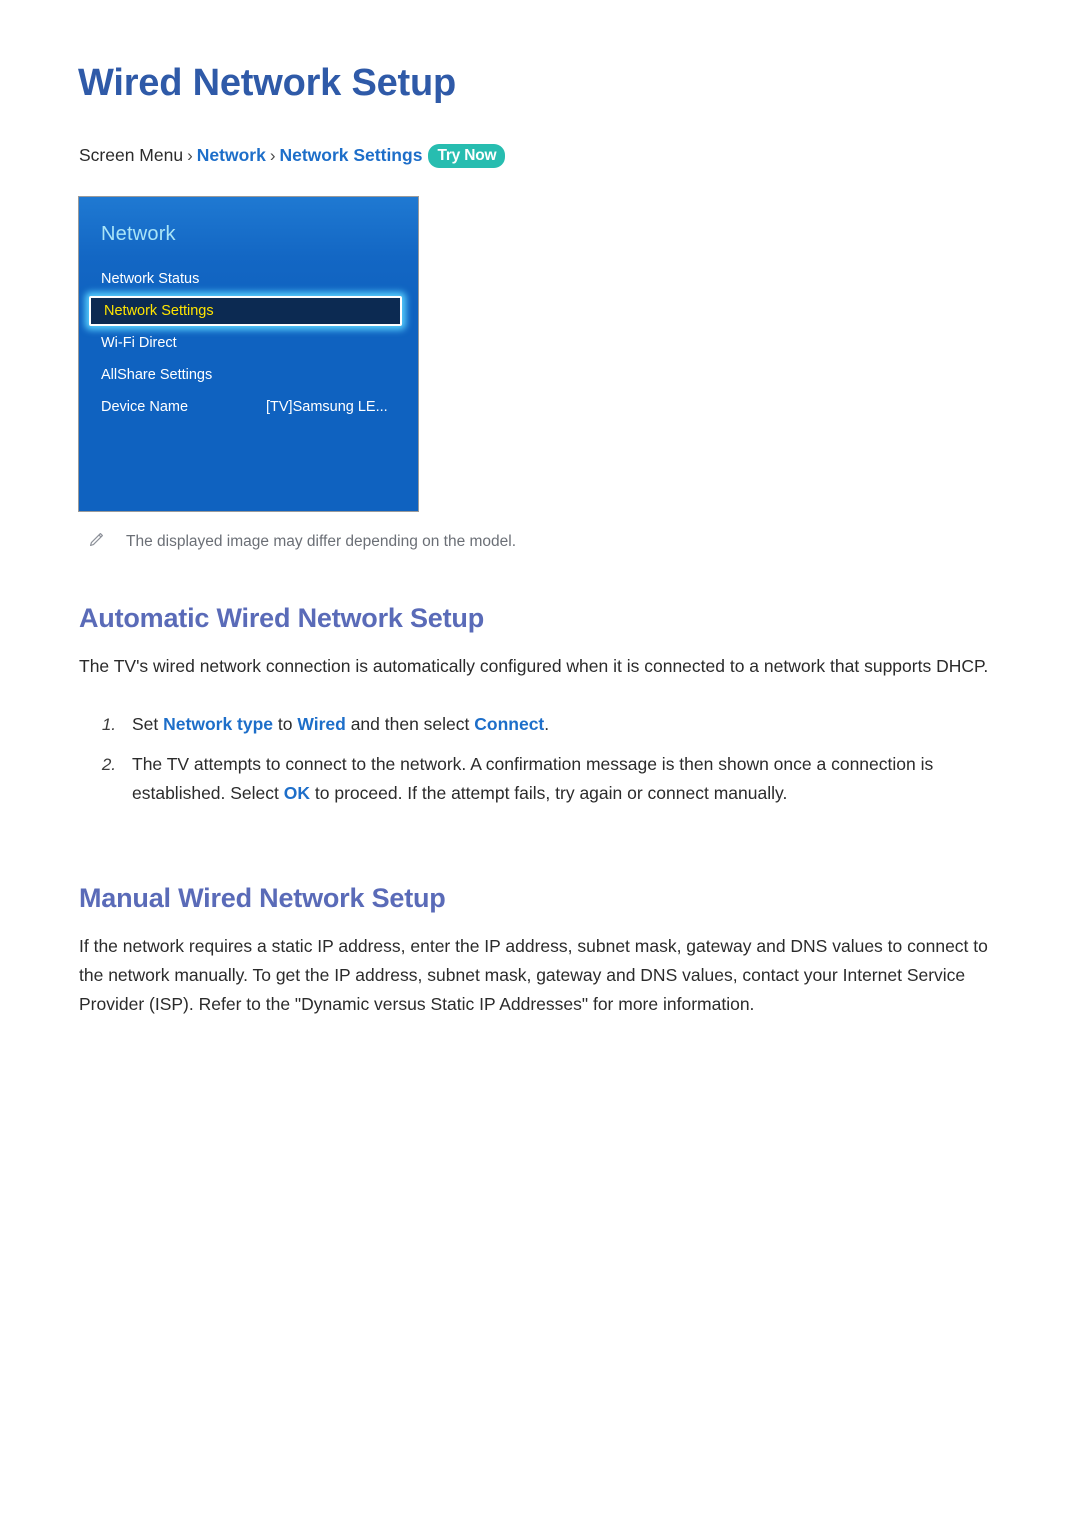 This screenshot has height=1527, width=1080. What do you see at coordinates (248, 279) in the screenshot?
I see `tv-menu-item-network-status: Network Status` at bounding box center [248, 279].